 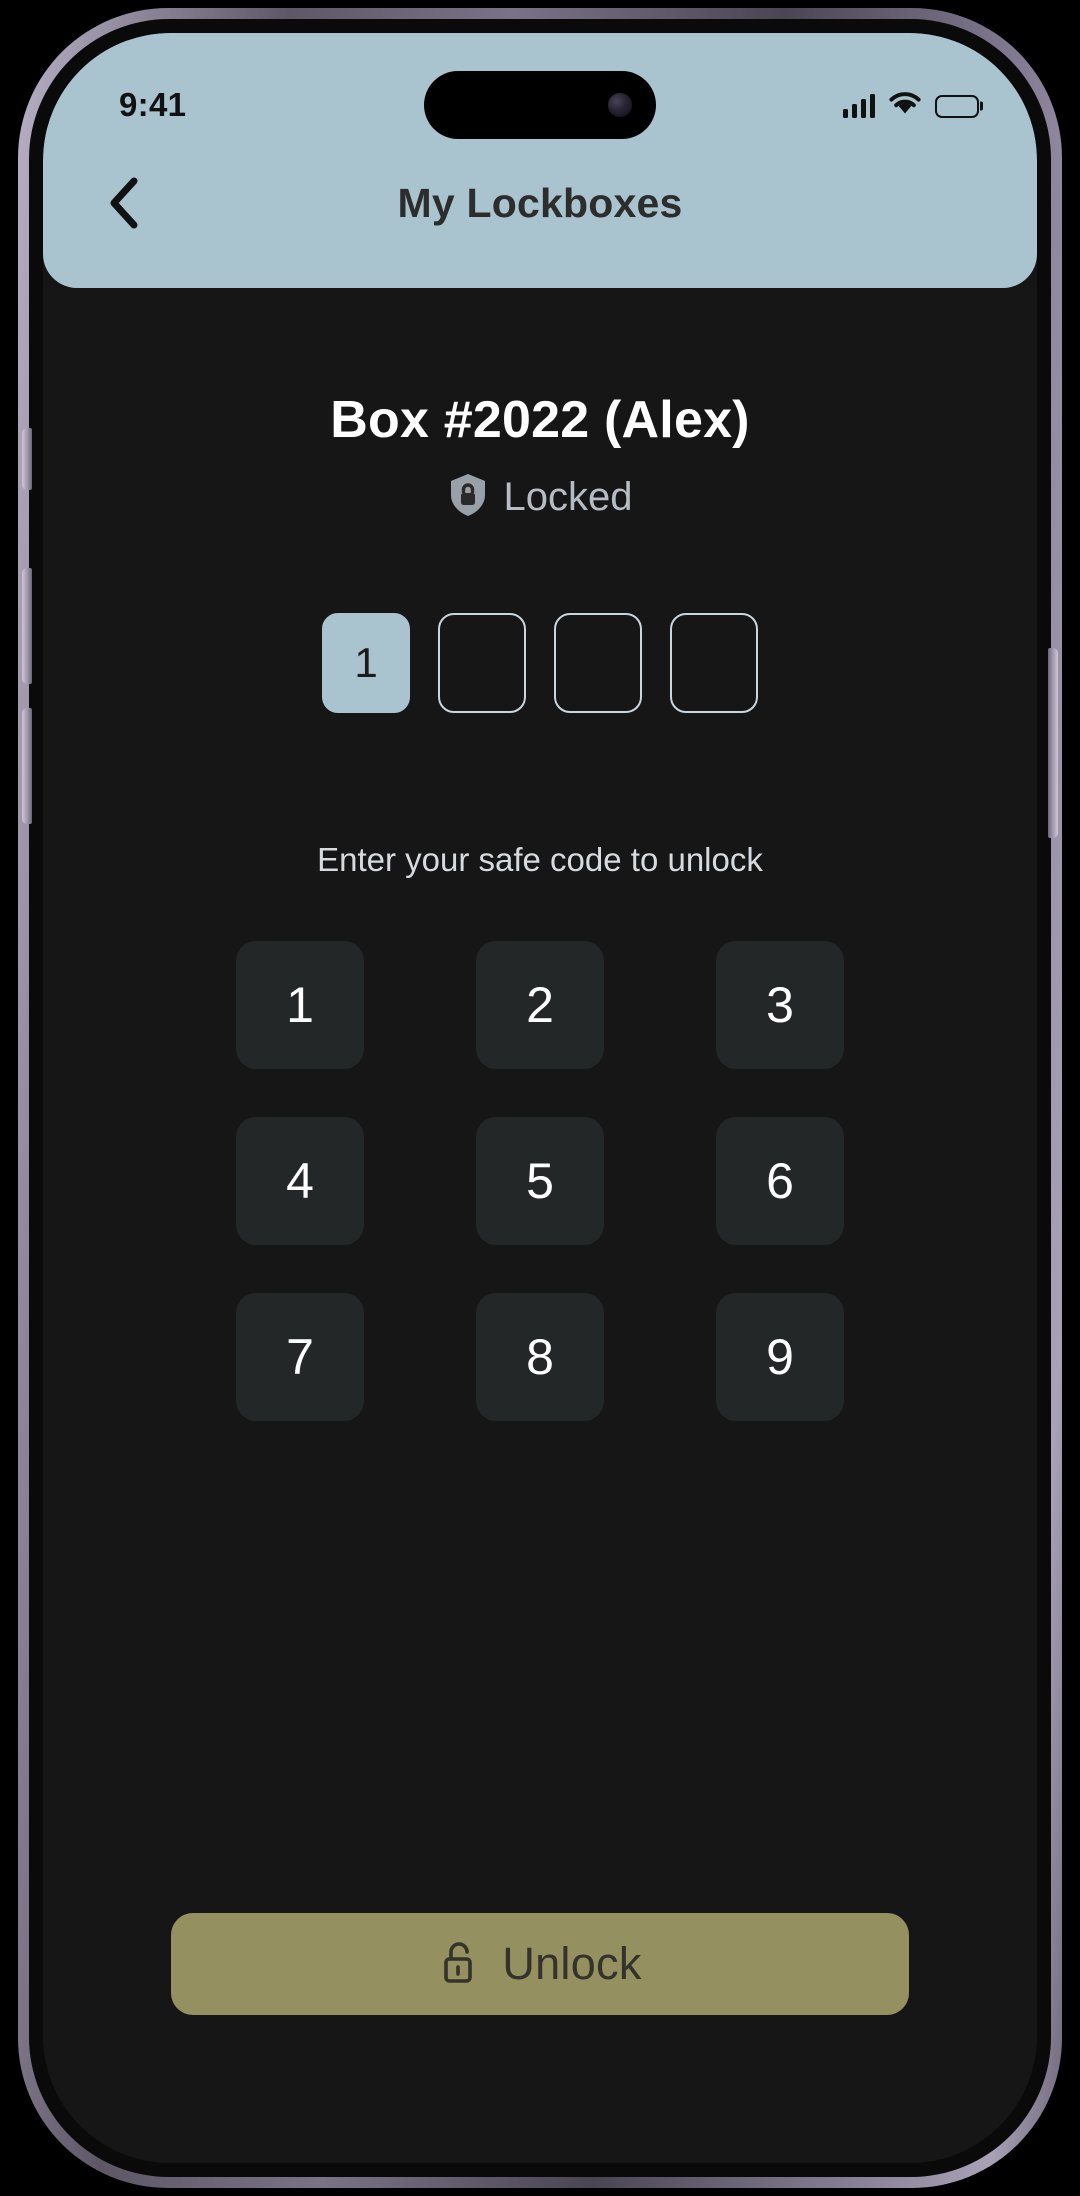 I want to click on keypad-key-9: 9, so click(x=780, y=1357).